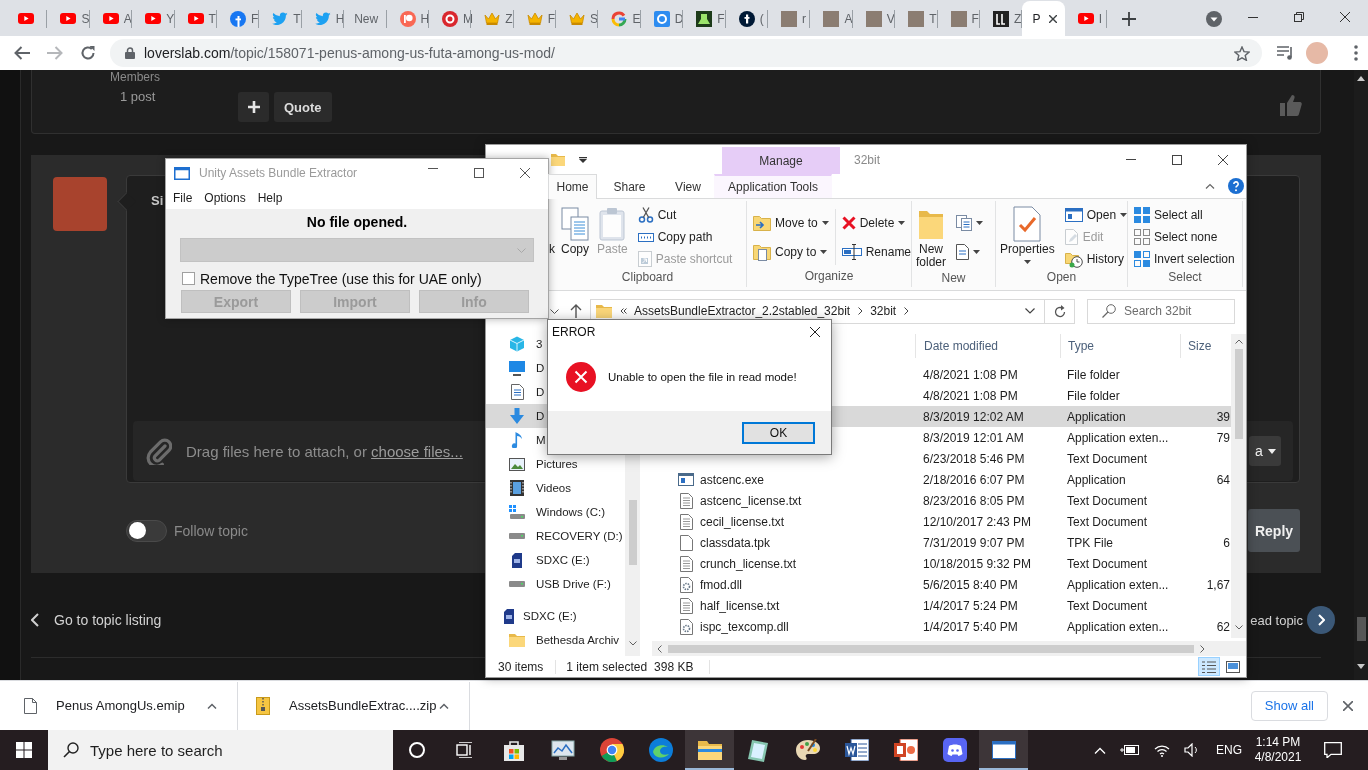  I want to click on window-title: Unity Assets Bundle Extractor, so click(278, 173).